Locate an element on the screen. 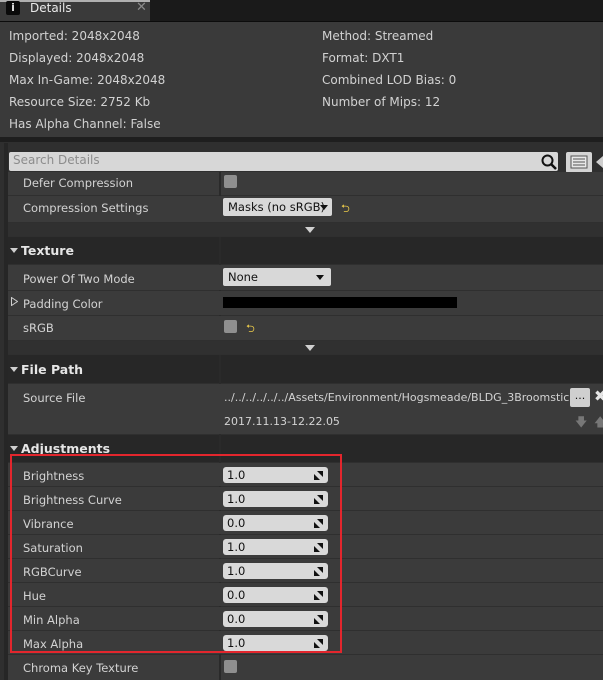 The height and width of the screenshot is (680, 603). power-of-two-label: Power Of Two Mode is located at coordinates (79, 279).